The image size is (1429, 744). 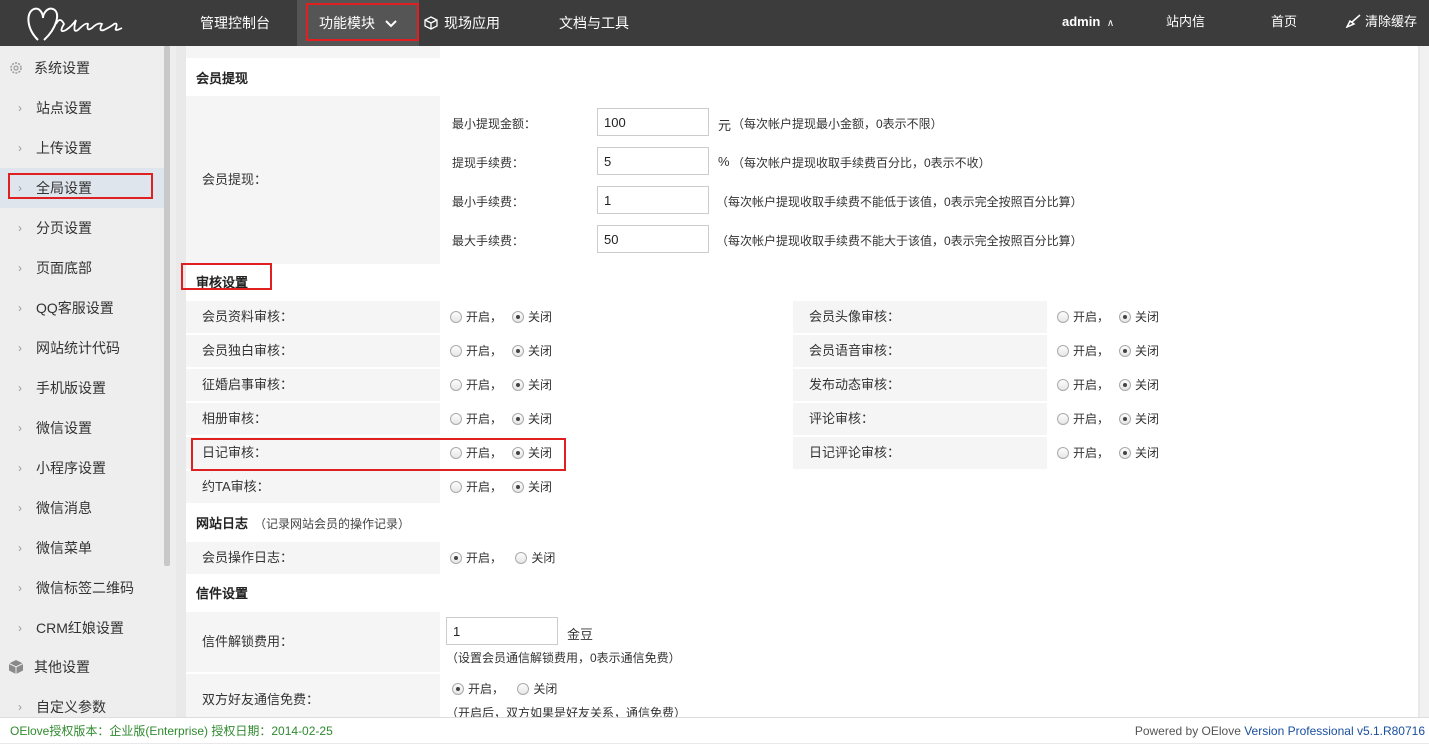 I want to click on audit-label-right: 会员头像审核：, so click(x=920, y=317).